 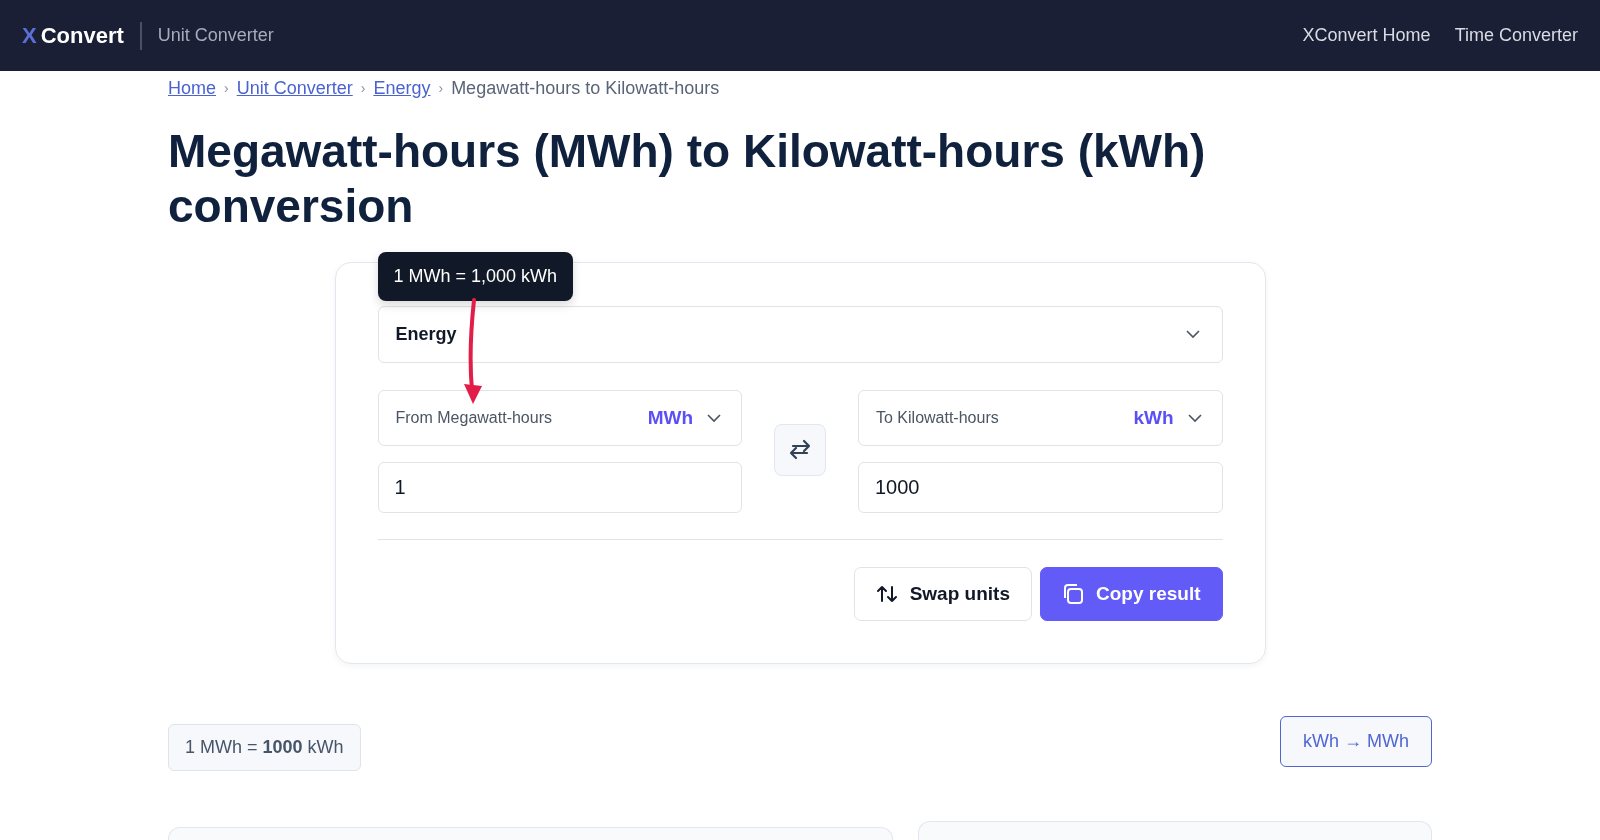 What do you see at coordinates (1131, 594) in the screenshot?
I see `copy-button: Copy result` at bounding box center [1131, 594].